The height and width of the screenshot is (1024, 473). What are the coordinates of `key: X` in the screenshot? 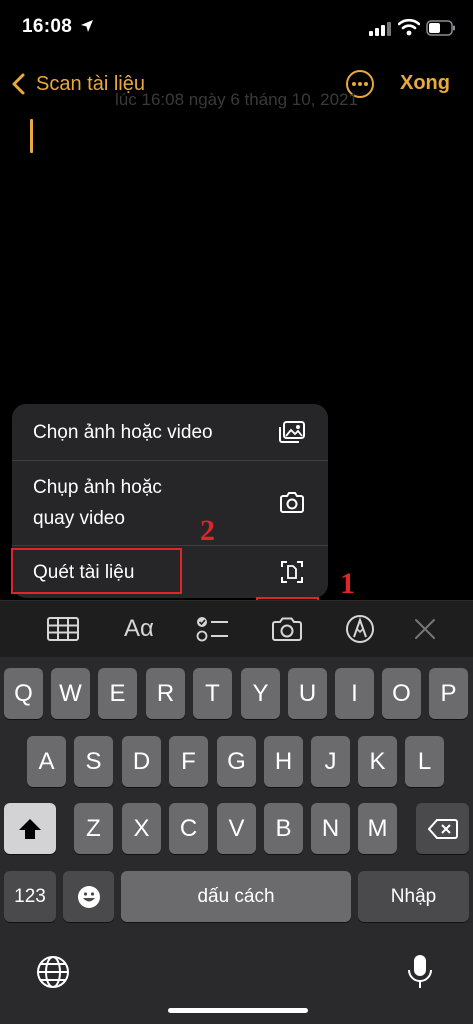 It's located at (141, 828).